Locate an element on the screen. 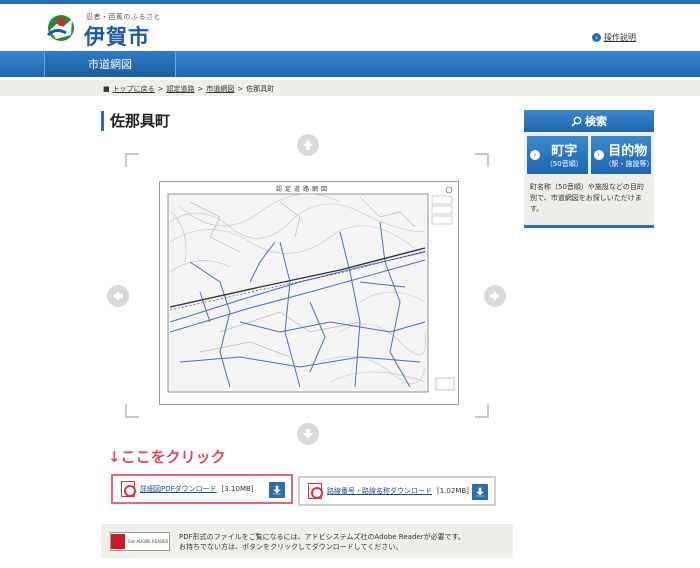 Image resolution: width=700 pixels, height=568 pixels. help-label: 操作説明 is located at coordinates (620, 37).